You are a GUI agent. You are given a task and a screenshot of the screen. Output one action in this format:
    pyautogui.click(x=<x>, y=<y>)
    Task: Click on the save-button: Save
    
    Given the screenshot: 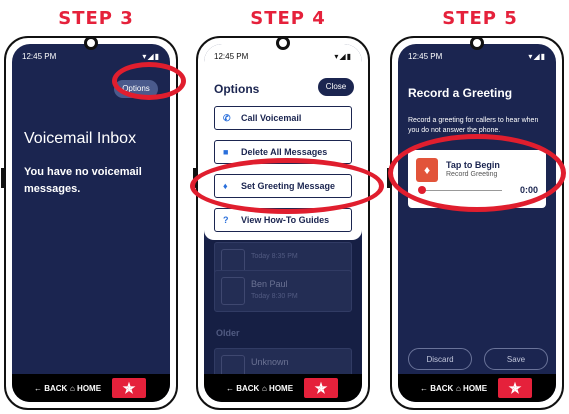 What is the action you would take?
    pyautogui.click(x=516, y=359)
    